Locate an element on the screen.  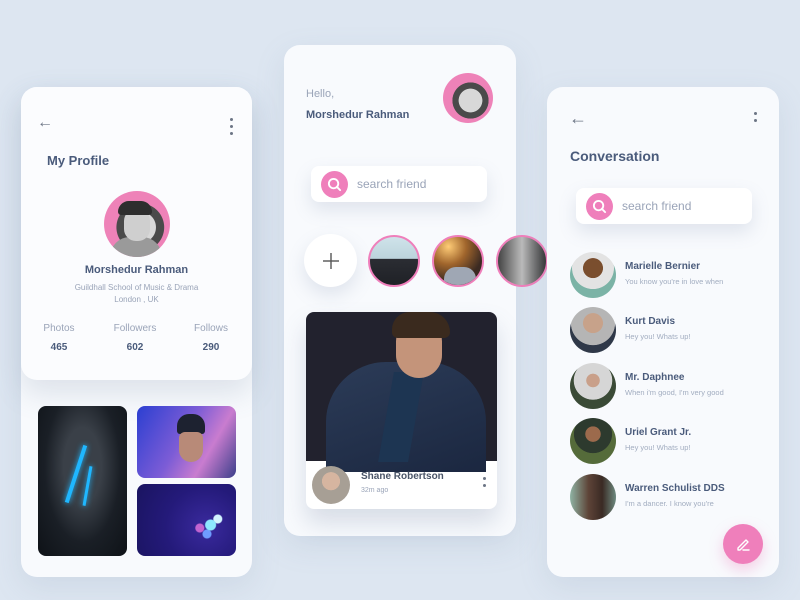
pencil-icon is located at coordinates (743, 545).